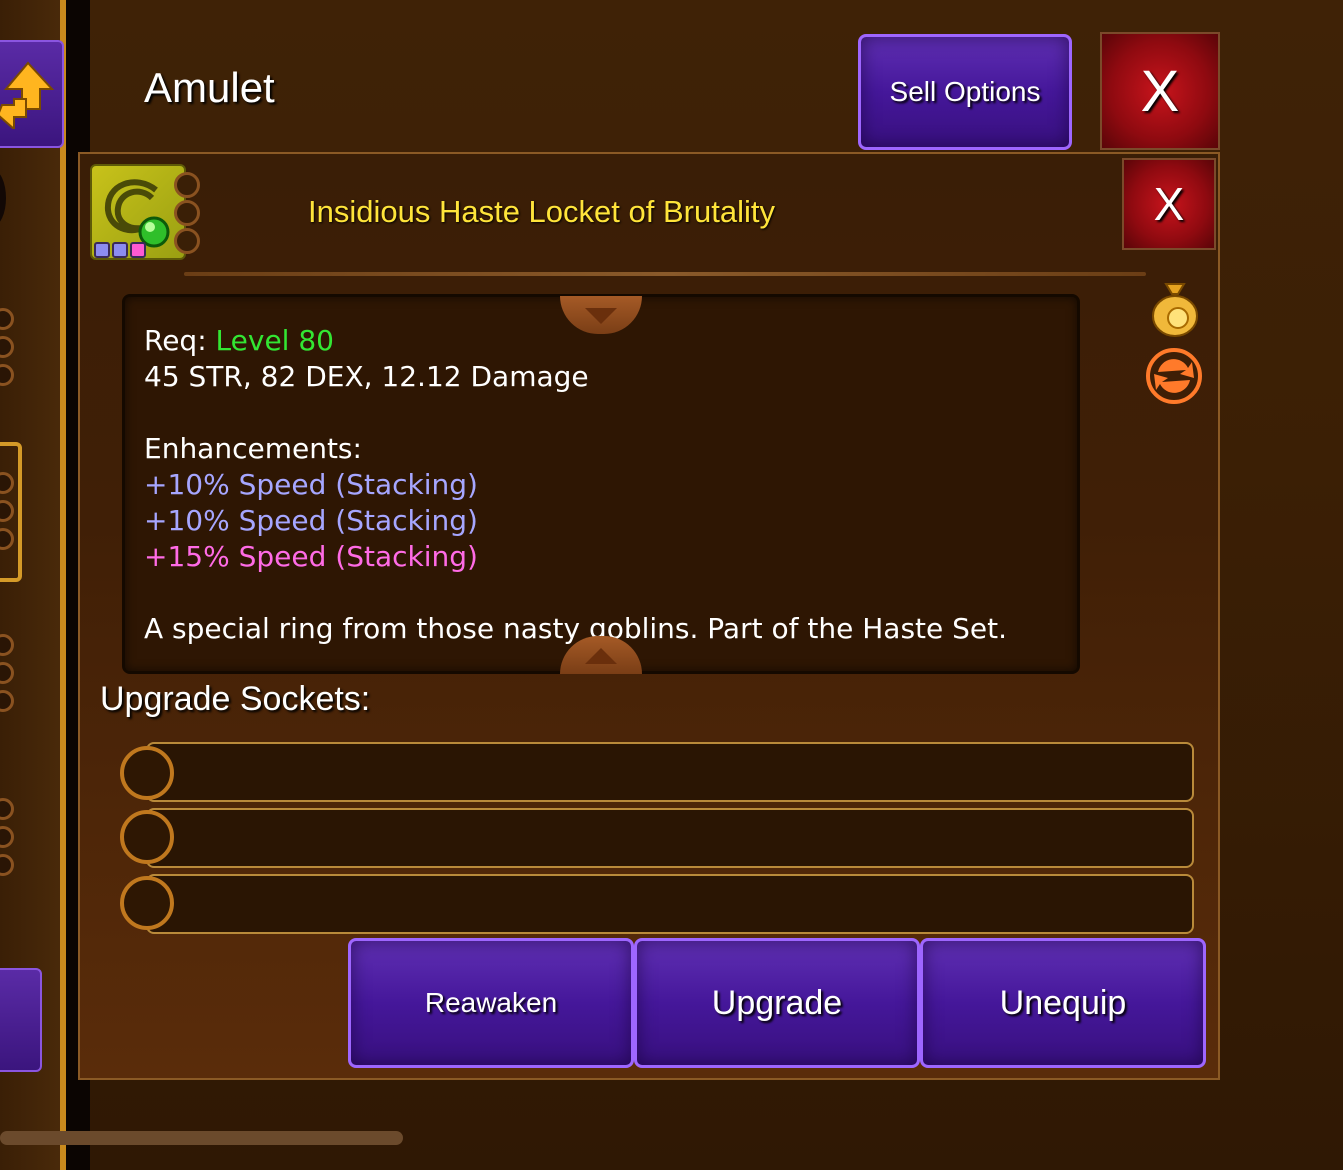 This screenshot has height=1170, width=1343. Describe the element at coordinates (1175, 309) in the screenshot. I see `sell-coin-bag-icon` at that location.